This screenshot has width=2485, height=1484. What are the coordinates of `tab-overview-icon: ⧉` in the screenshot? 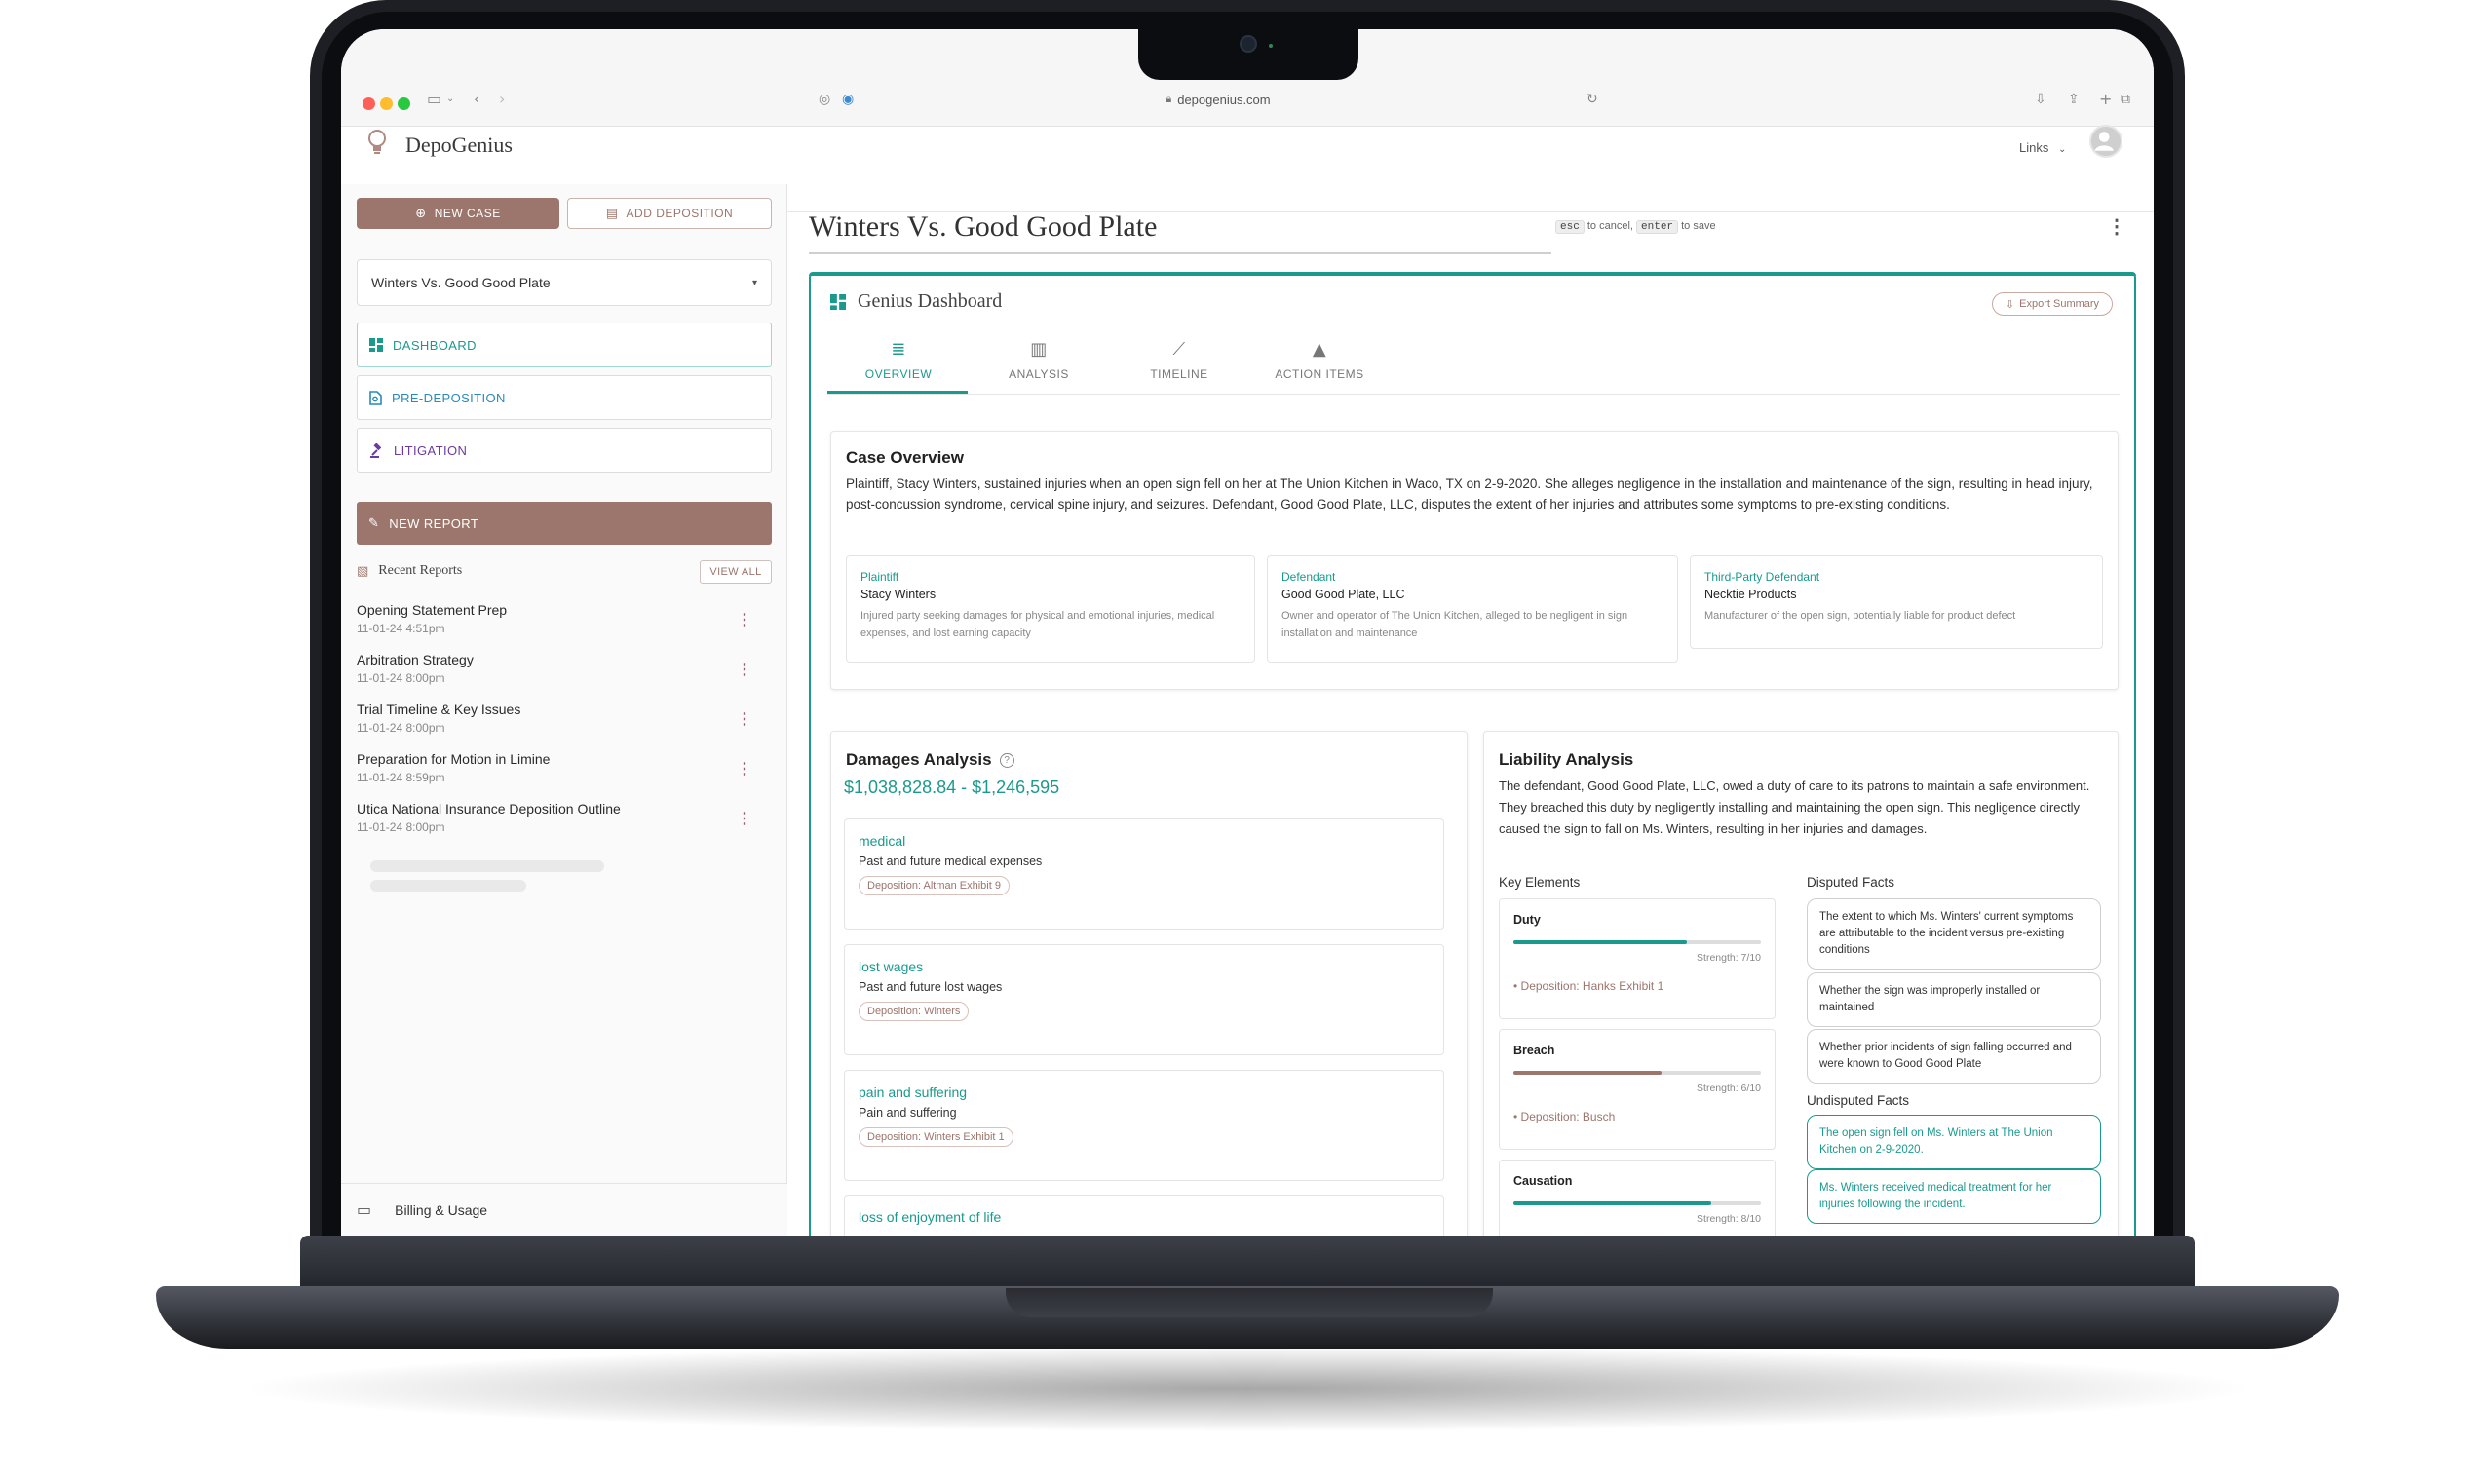 It's located at (2125, 99).